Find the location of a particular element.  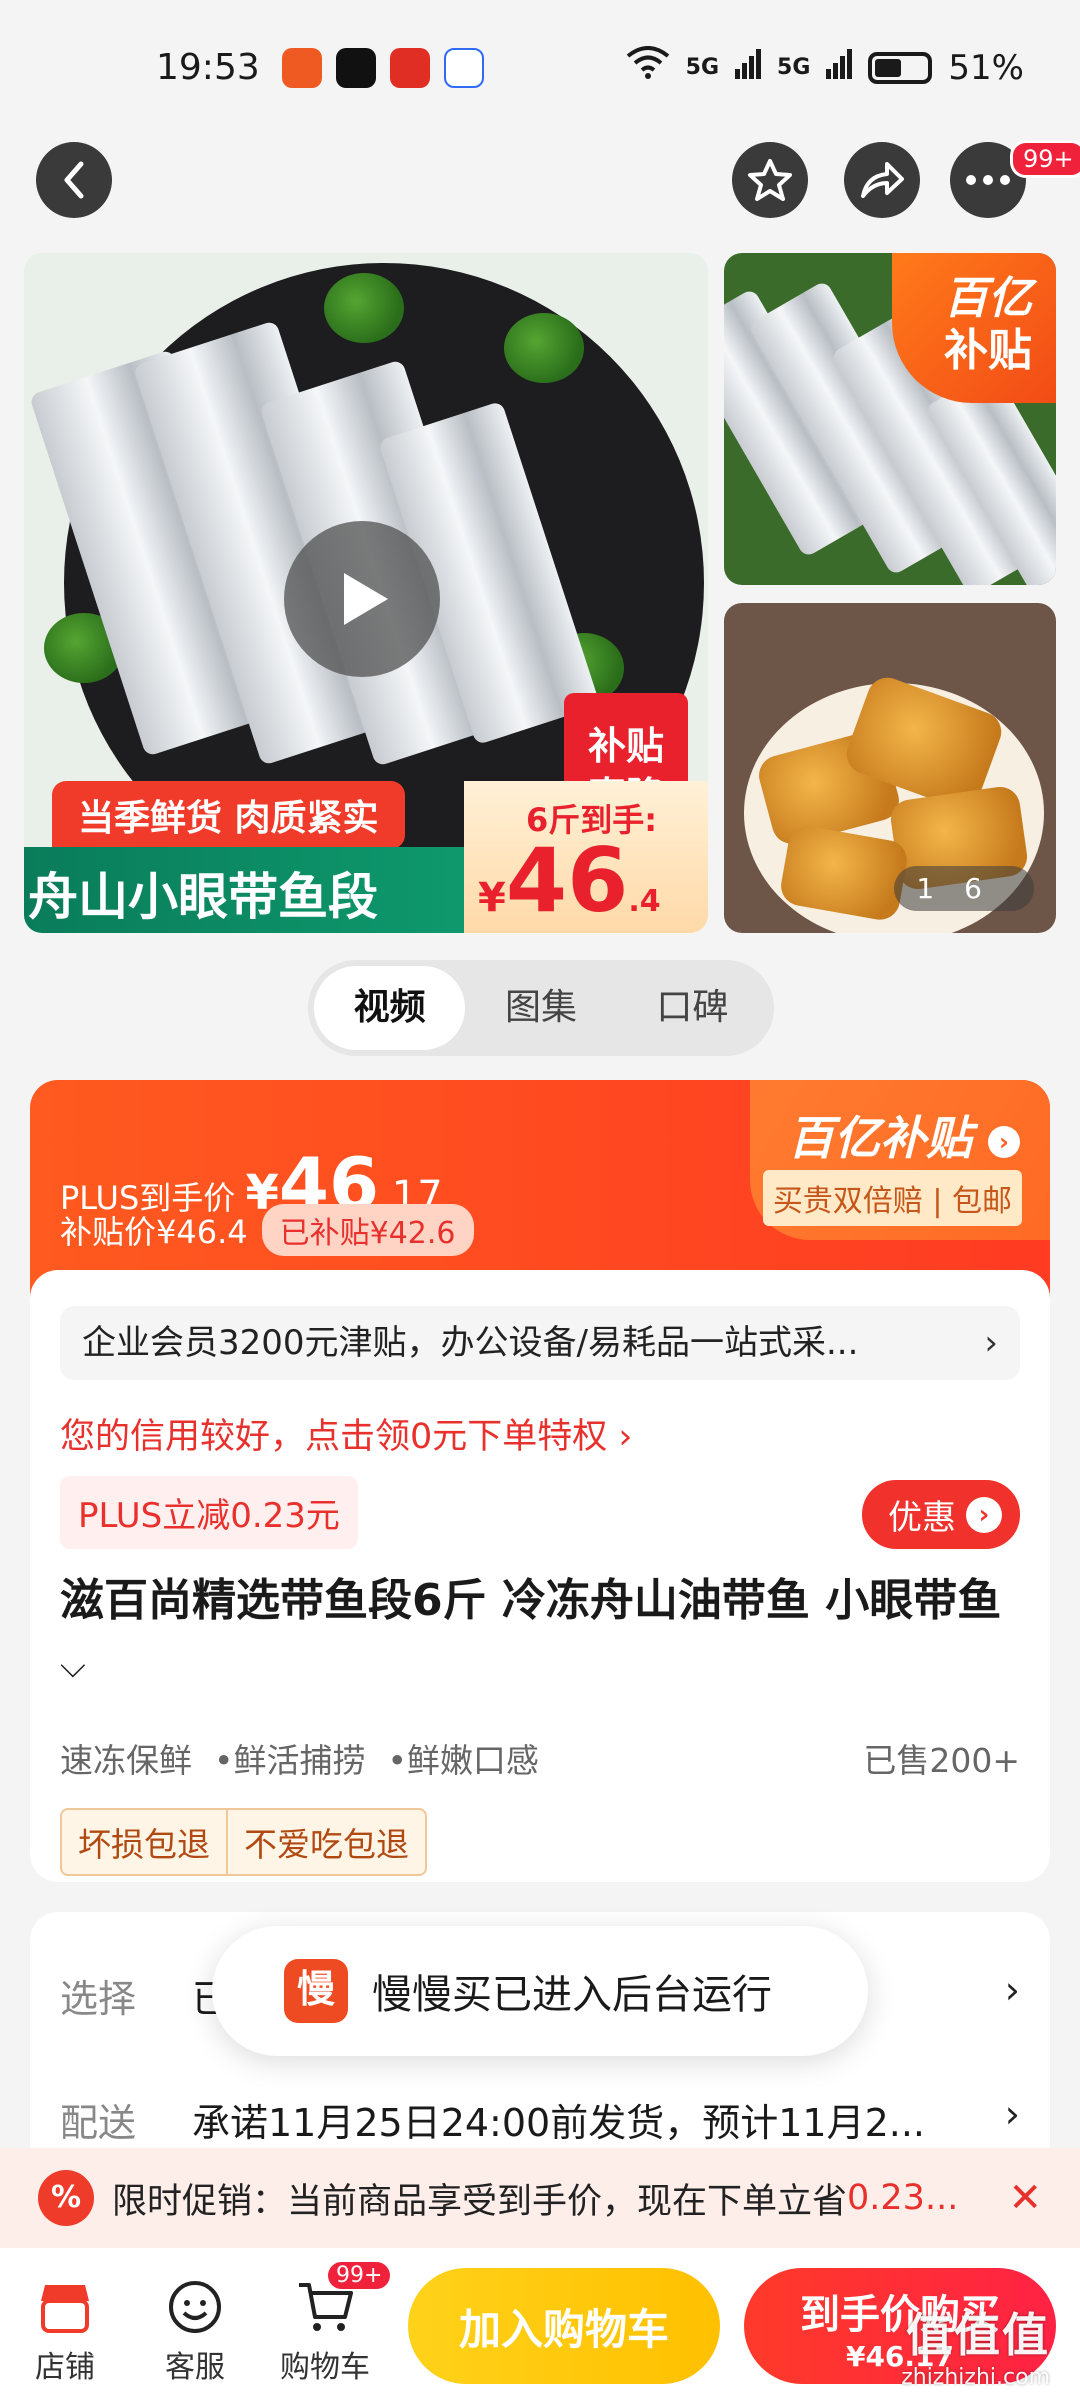

notification-icons is located at coordinates (382, 67).